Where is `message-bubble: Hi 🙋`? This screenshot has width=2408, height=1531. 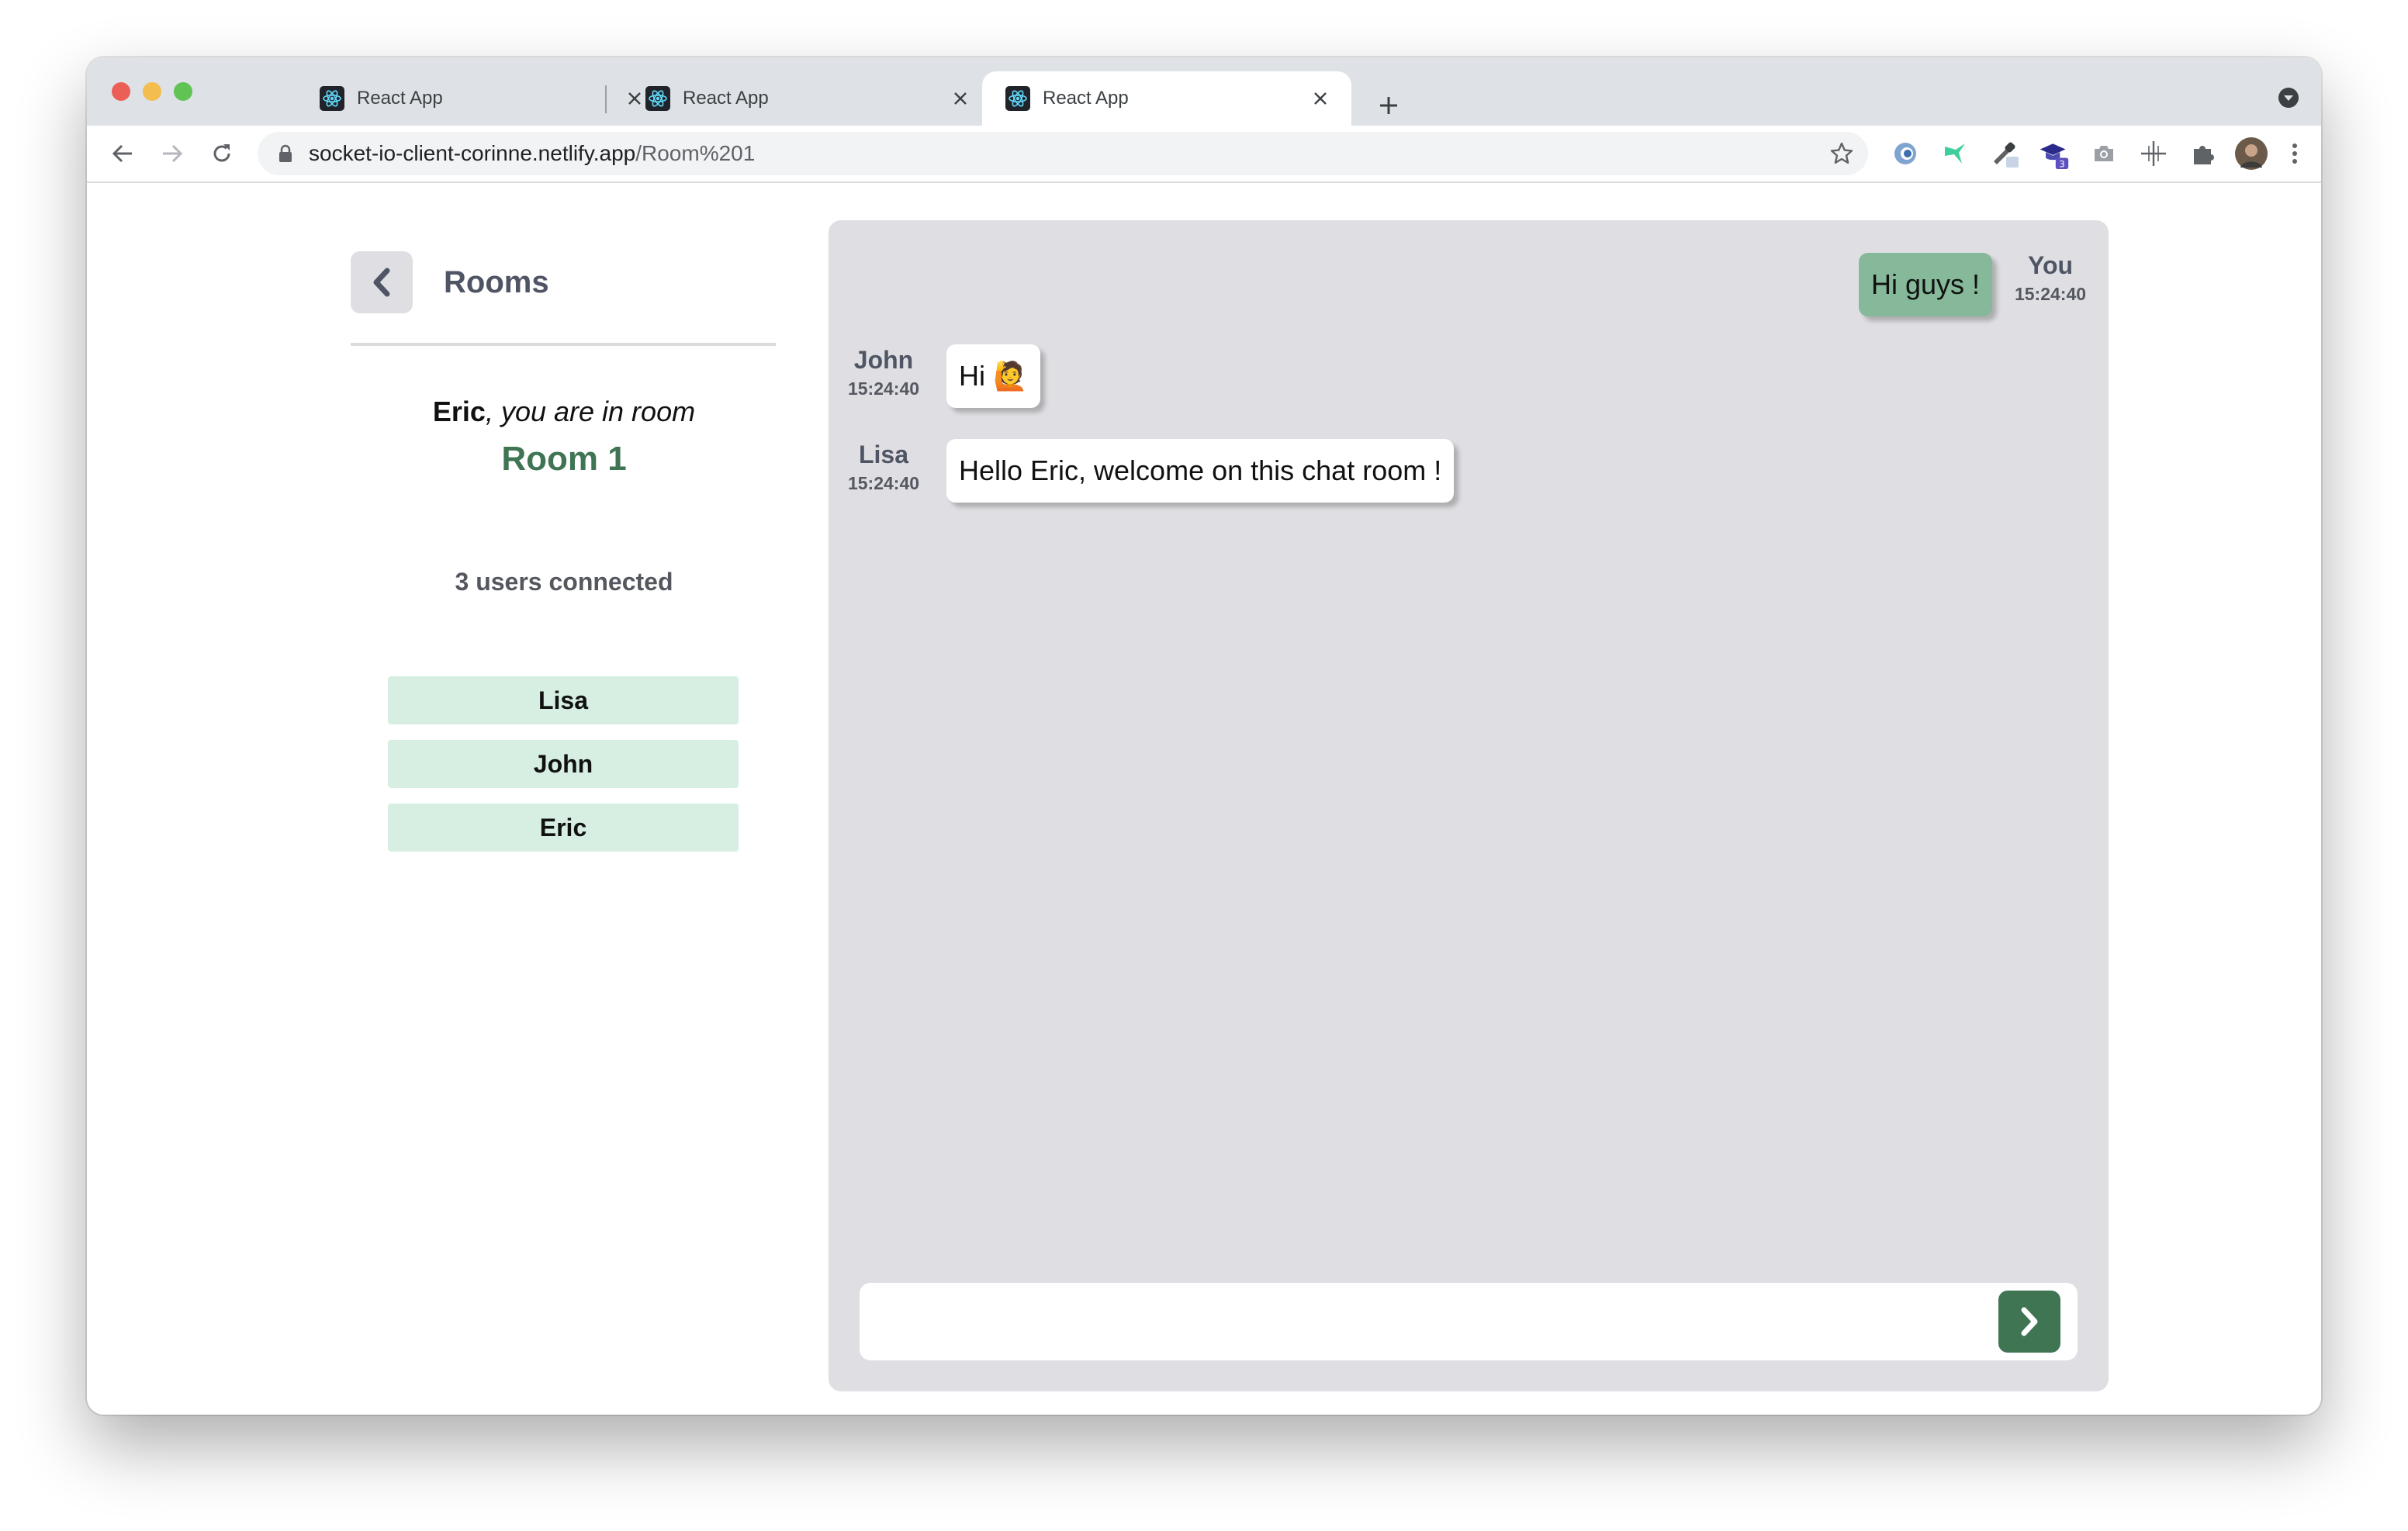 message-bubble: Hi 🙋 is located at coordinates (993, 376).